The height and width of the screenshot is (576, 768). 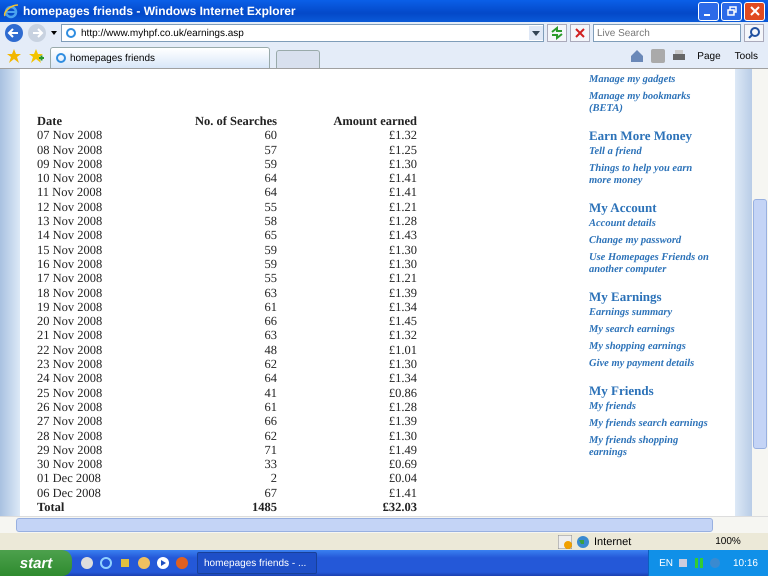 I want to click on favorites-star-icon, so click(x=14, y=56).